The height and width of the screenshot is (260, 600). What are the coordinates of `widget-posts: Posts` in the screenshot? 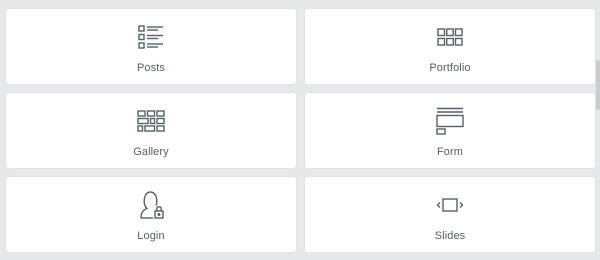 It's located at (151, 46).